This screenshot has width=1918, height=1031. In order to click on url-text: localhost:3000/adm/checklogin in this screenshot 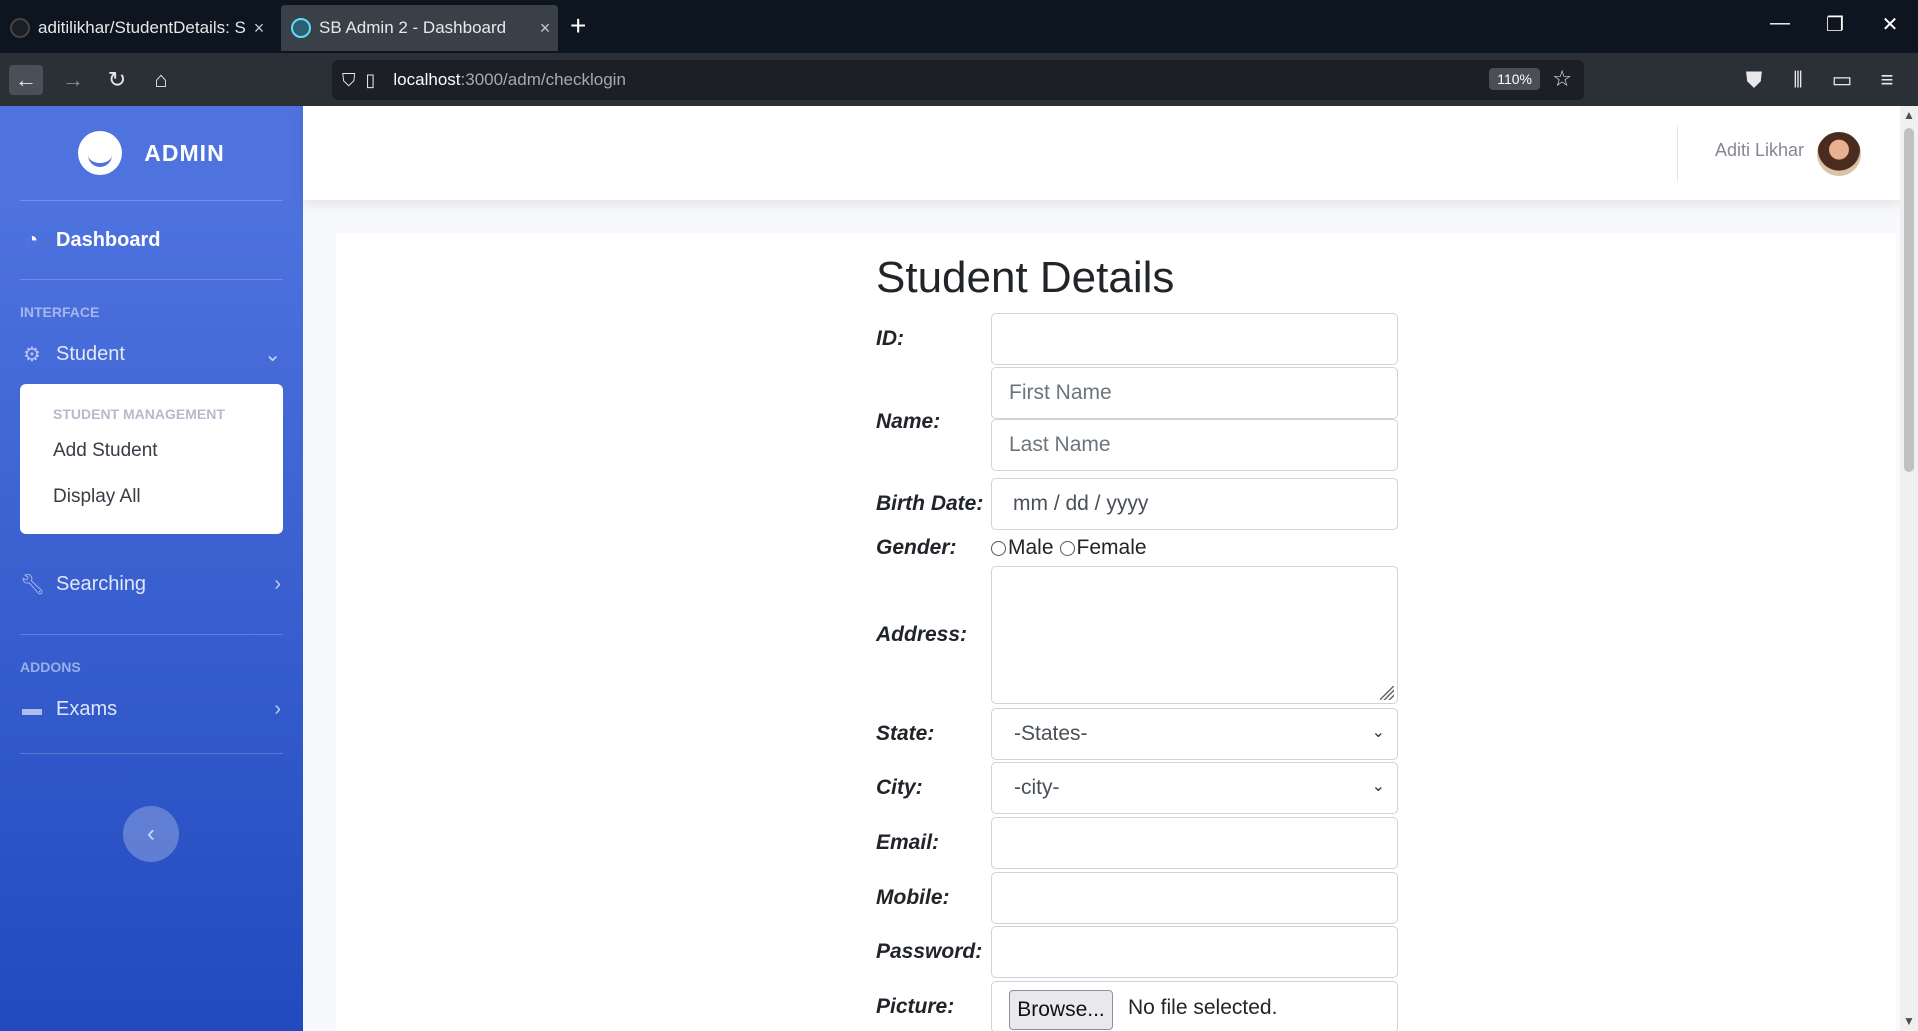, I will do `click(509, 80)`.